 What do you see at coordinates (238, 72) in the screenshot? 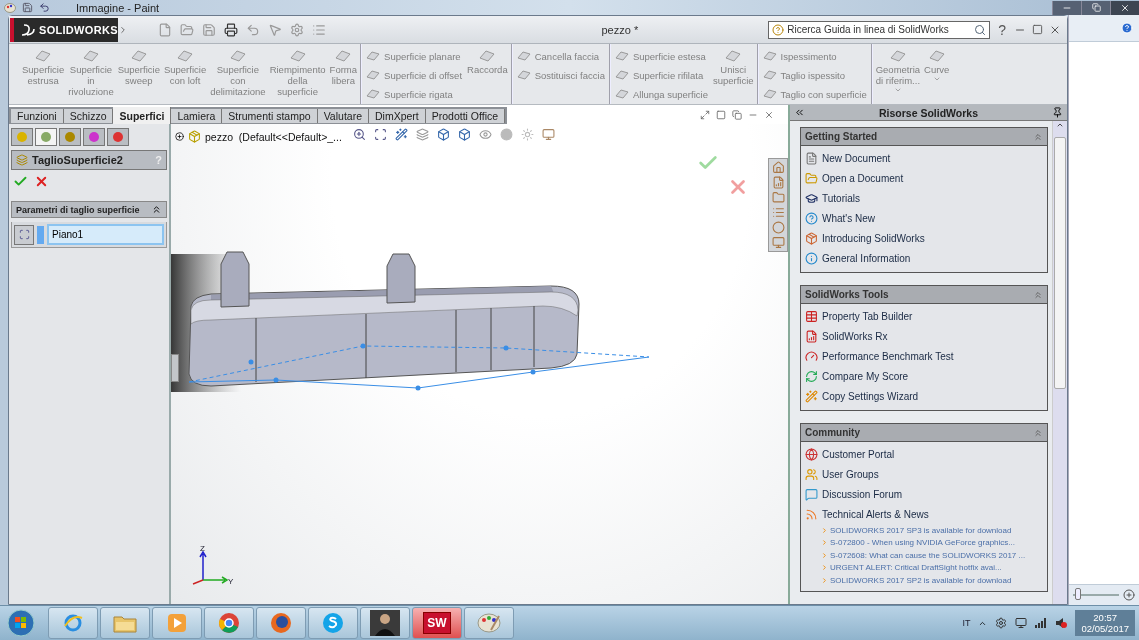
I see `ribbon-button: Superficie con delimitazione` at bounding box center [238, 72].